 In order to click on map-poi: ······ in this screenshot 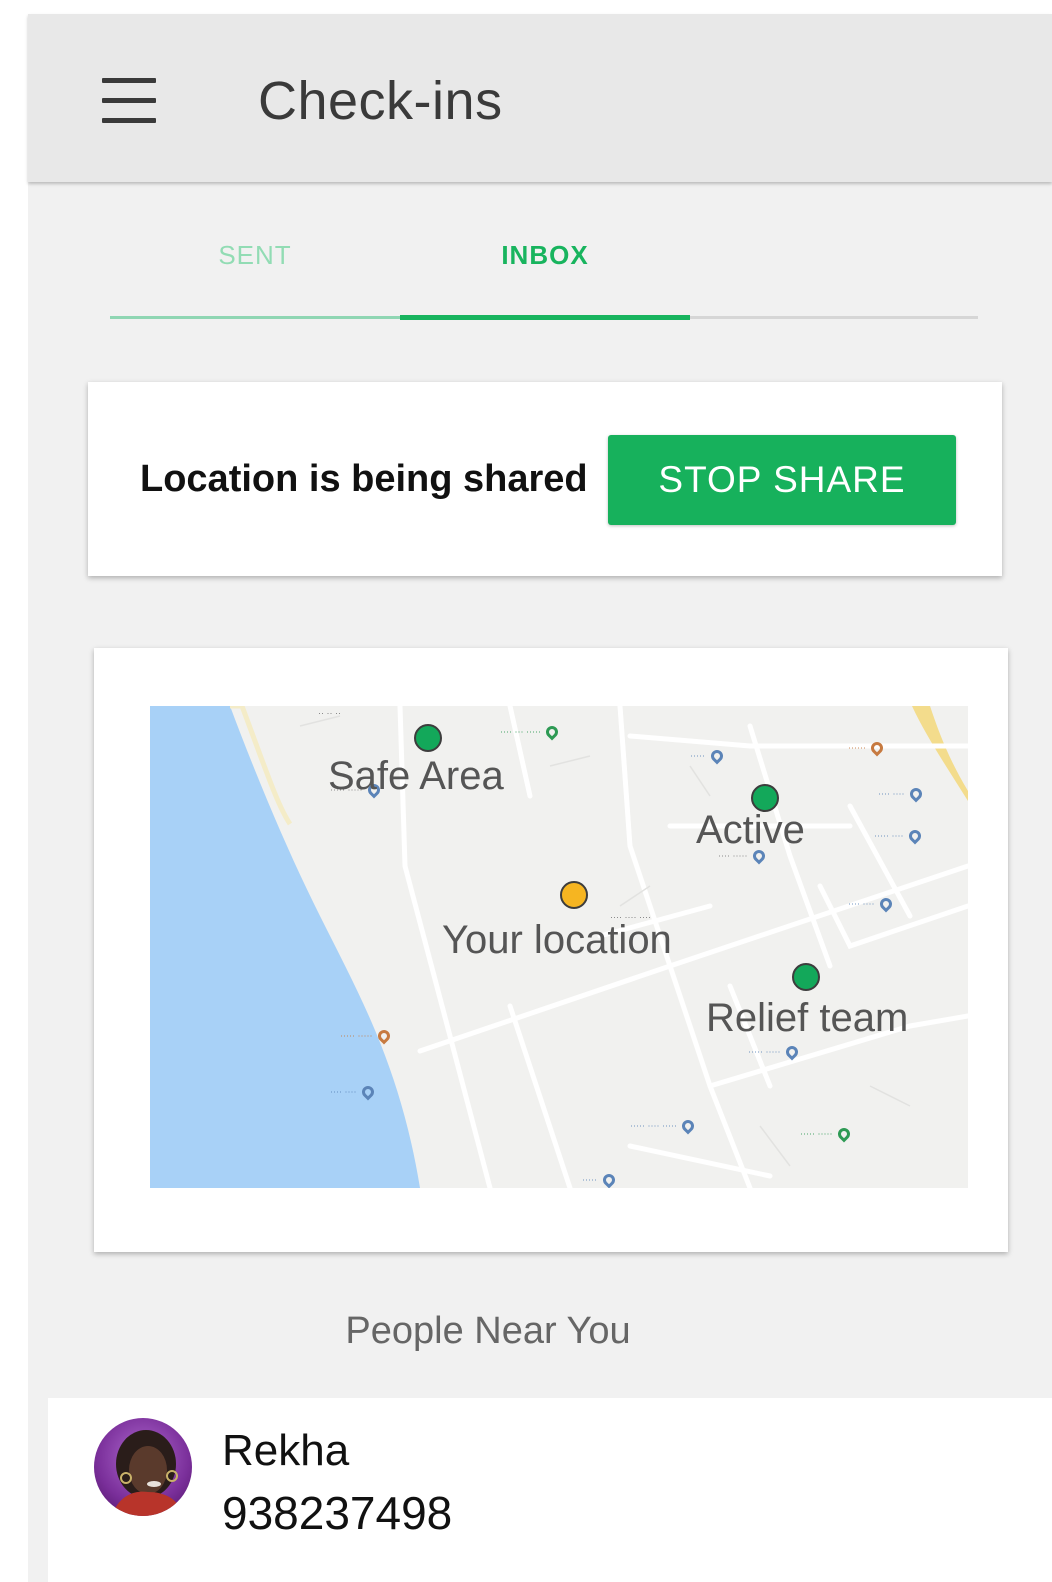, I will do `click(867, 748)`.